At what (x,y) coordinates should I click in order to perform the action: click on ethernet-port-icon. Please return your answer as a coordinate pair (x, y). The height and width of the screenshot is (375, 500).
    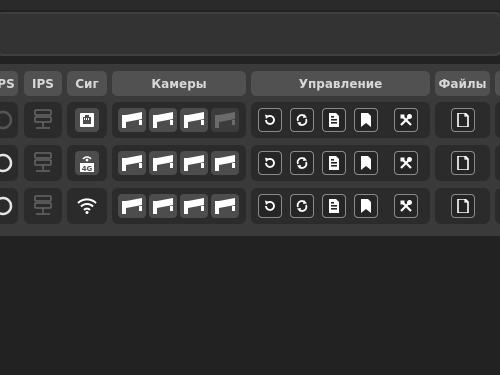
    Looking at the image, I should click on (87, 120).